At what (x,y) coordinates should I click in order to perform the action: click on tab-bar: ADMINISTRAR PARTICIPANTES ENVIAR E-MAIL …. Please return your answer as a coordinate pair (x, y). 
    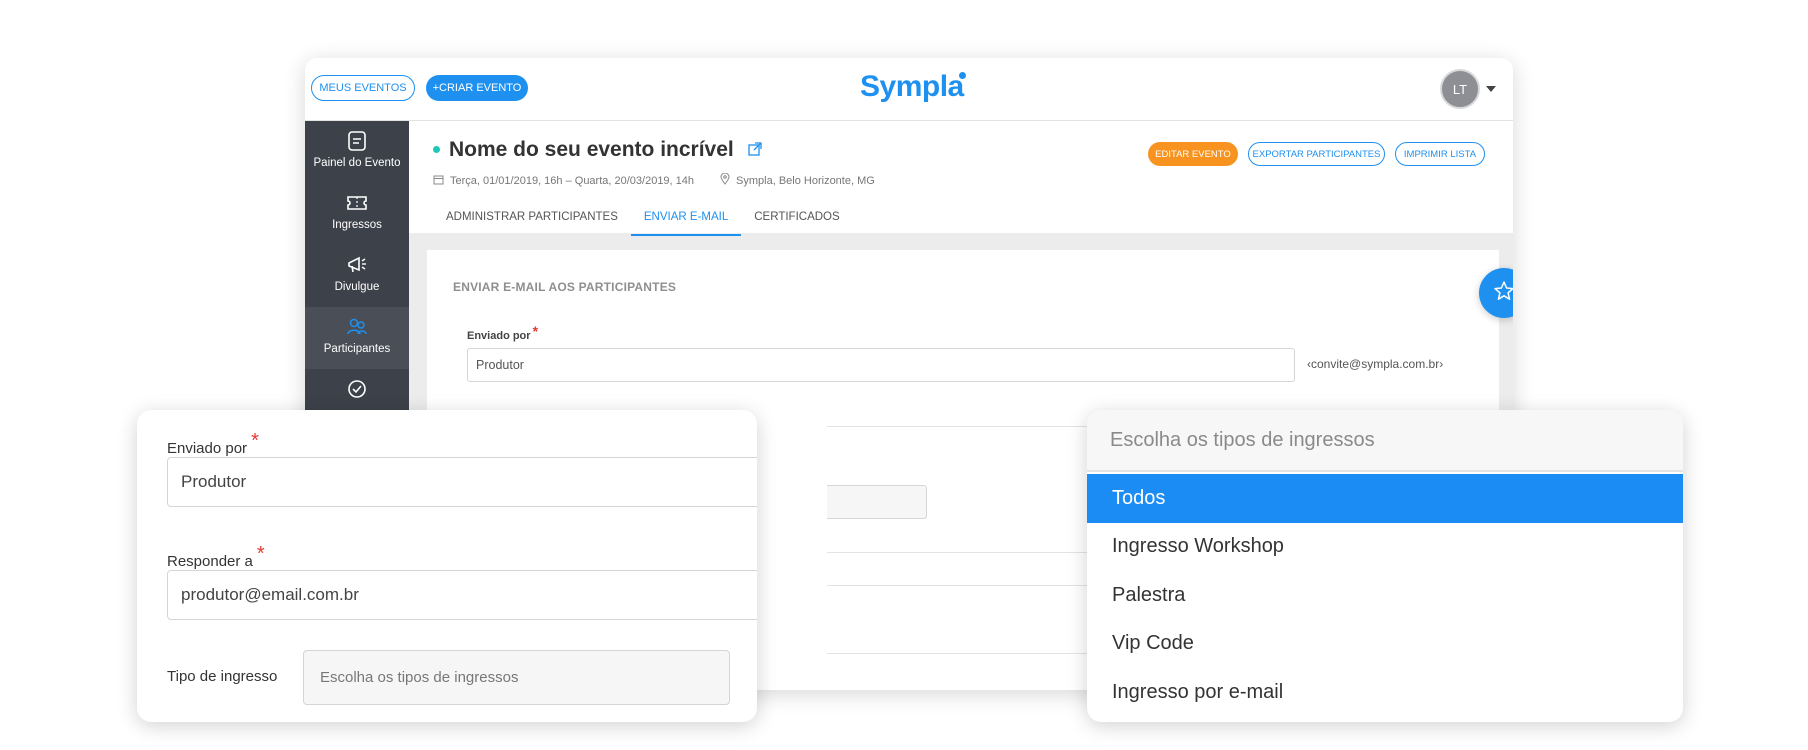
    Looking at the image, I should click on (643, 221).